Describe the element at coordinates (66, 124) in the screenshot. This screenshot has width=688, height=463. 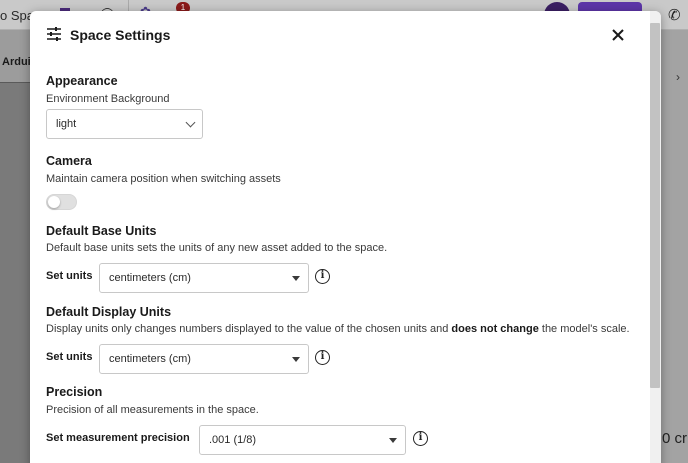
I see `environment-background-value: light` at that location.